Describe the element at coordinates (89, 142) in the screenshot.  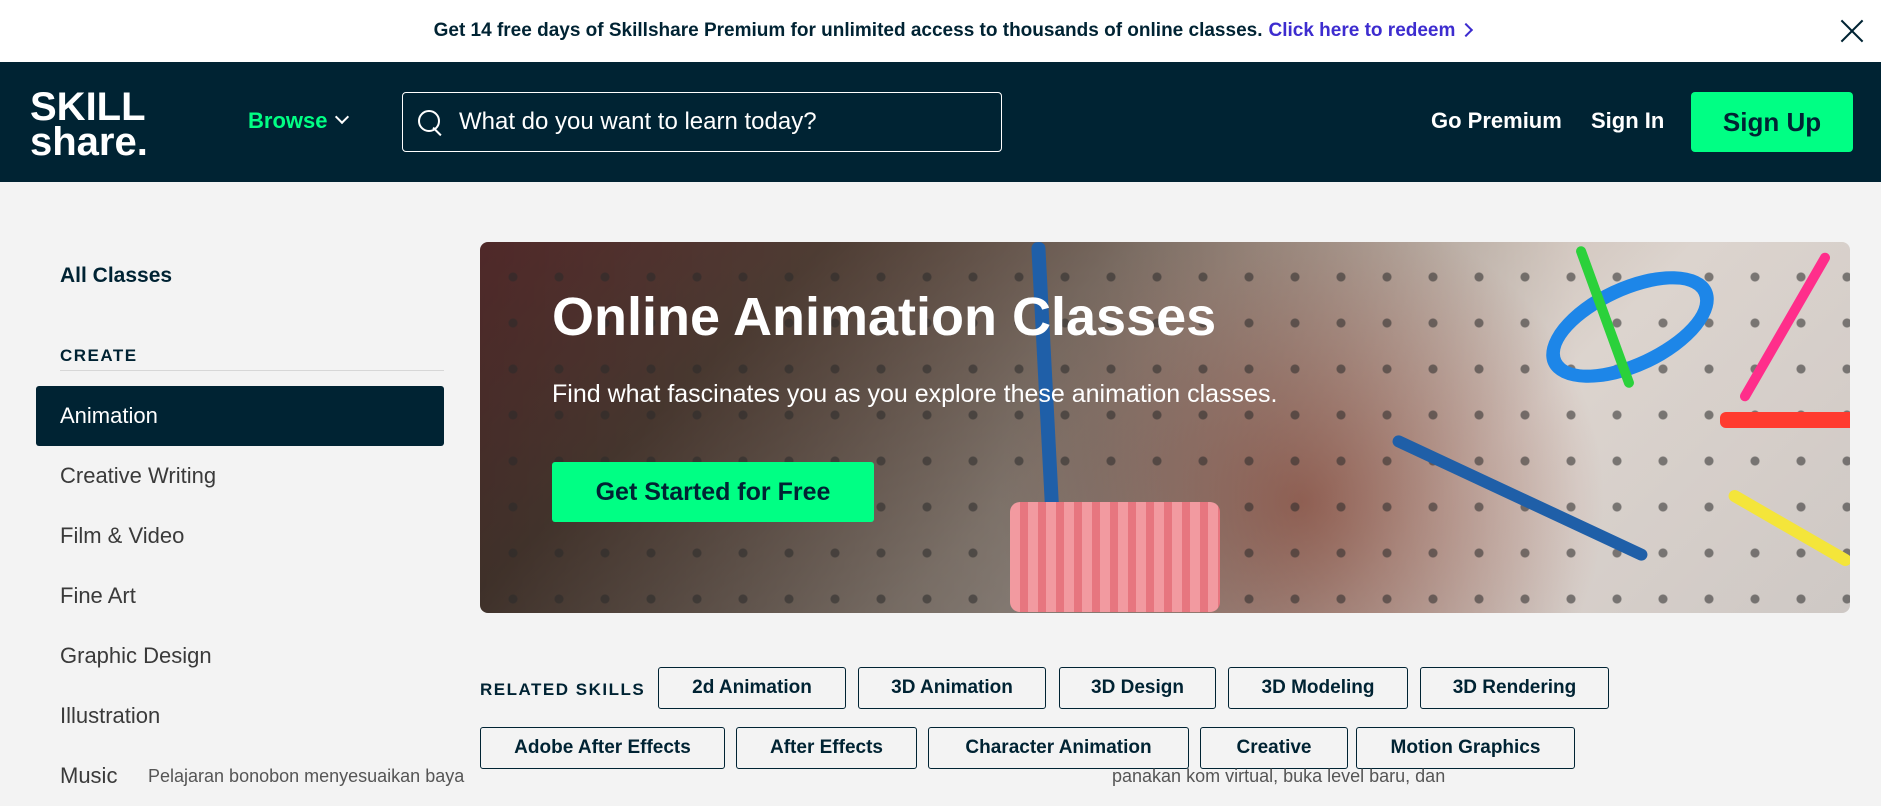
I see `logo-line-2: share.` at that location.